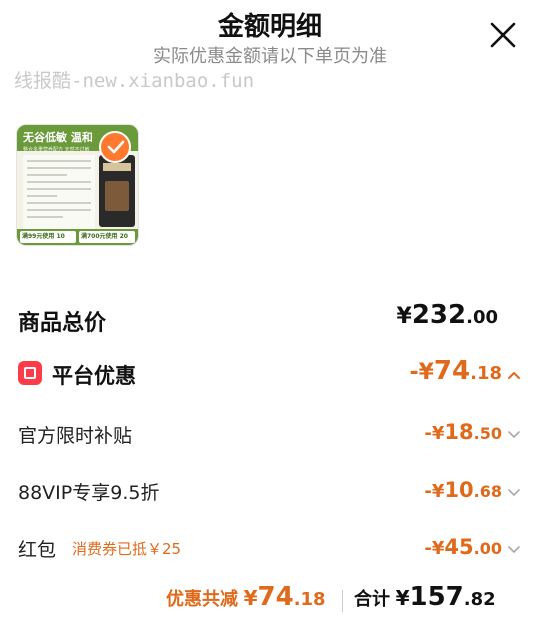  What do you see at coordinates (62, 323) in the screenshot?
I see `subtotal-label: 商品总价` at bounding box center [62, 323].